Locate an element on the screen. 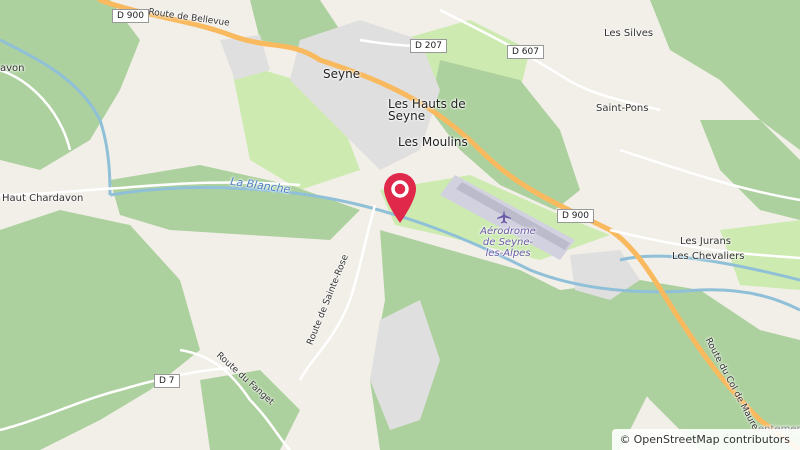  road-shield-d607: D 607 is located at coordinates (525, 52).